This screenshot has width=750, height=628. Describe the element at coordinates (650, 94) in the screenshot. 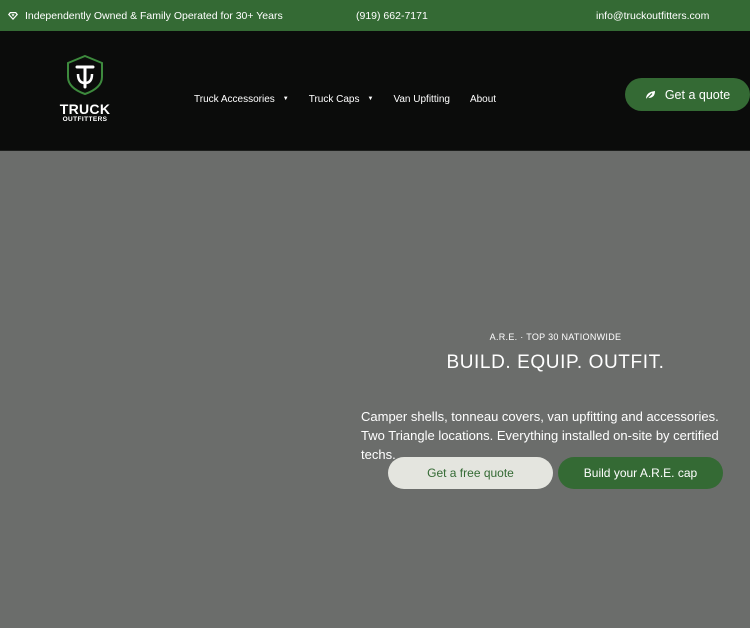

I see `leaf-icon` at that location.